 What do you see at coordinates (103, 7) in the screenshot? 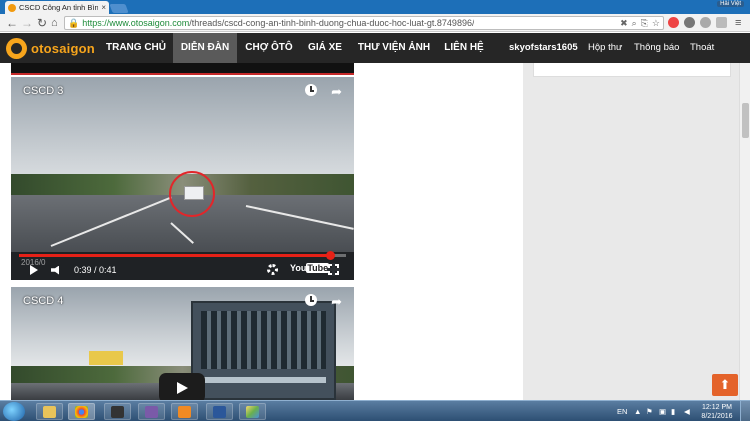
I see `tab-close-icon: ×` at bounding box center [103, 7].